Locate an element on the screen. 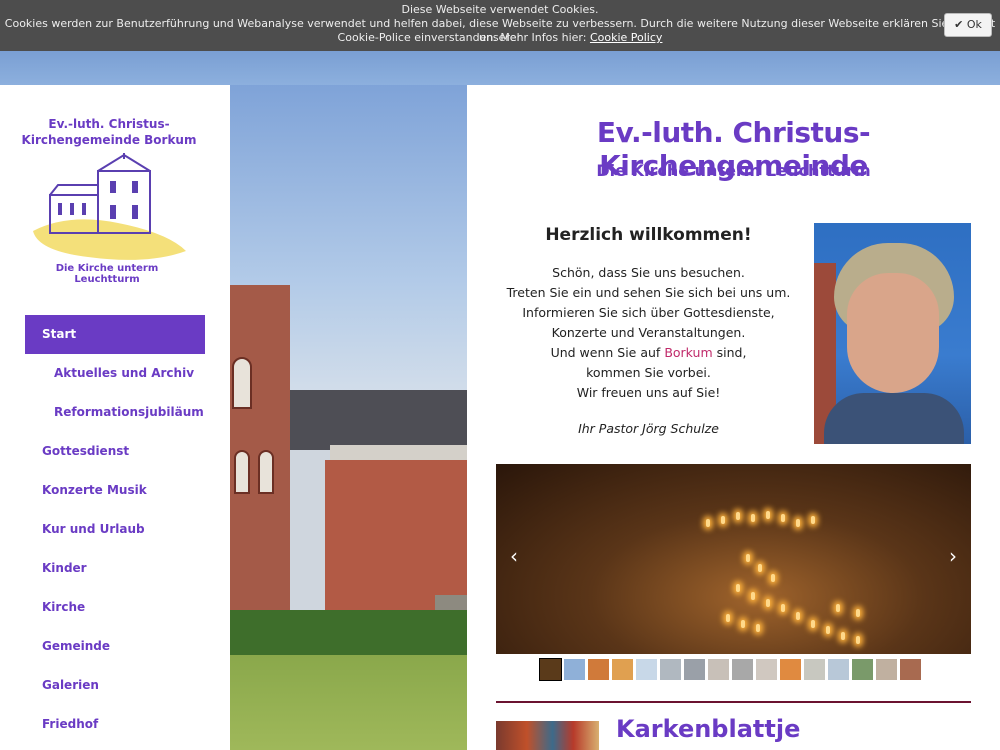 This screenshot has height=750, width=1000. lawn is located at coordinates (348, 702).